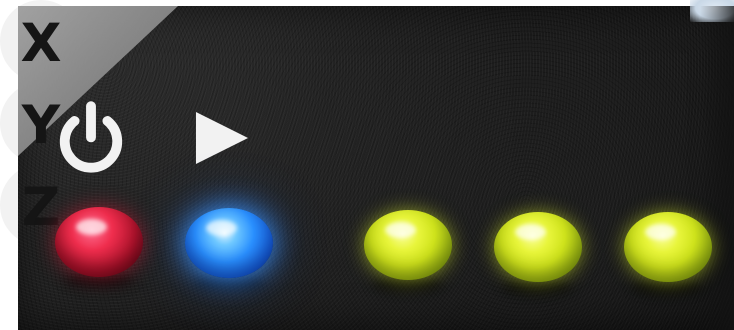 The height and width of the screenshot is (330, 734). Describe the element at coordinates (229, 243) in the screenshot. I see `blue-led` at that location.